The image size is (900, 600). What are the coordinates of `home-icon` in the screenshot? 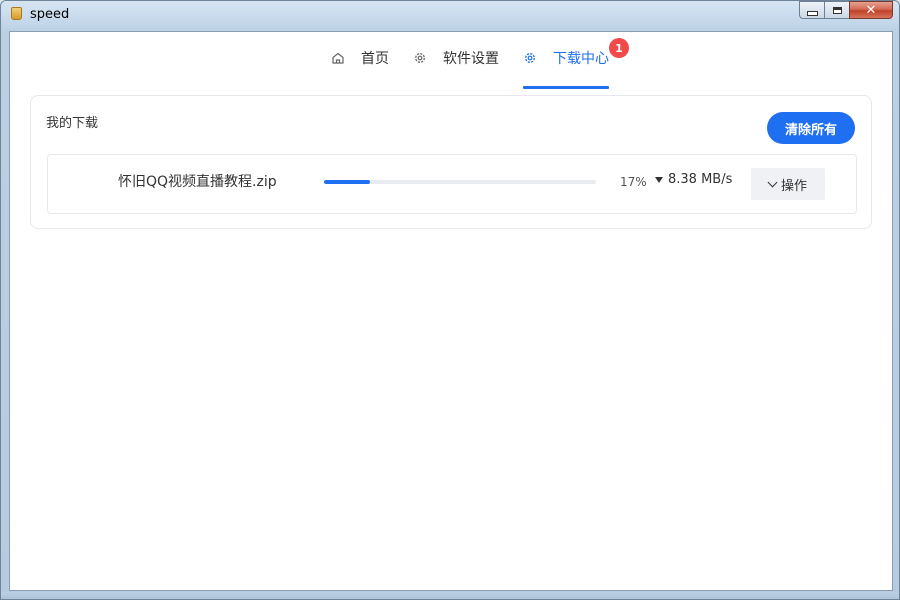 It's located at (338, 58).